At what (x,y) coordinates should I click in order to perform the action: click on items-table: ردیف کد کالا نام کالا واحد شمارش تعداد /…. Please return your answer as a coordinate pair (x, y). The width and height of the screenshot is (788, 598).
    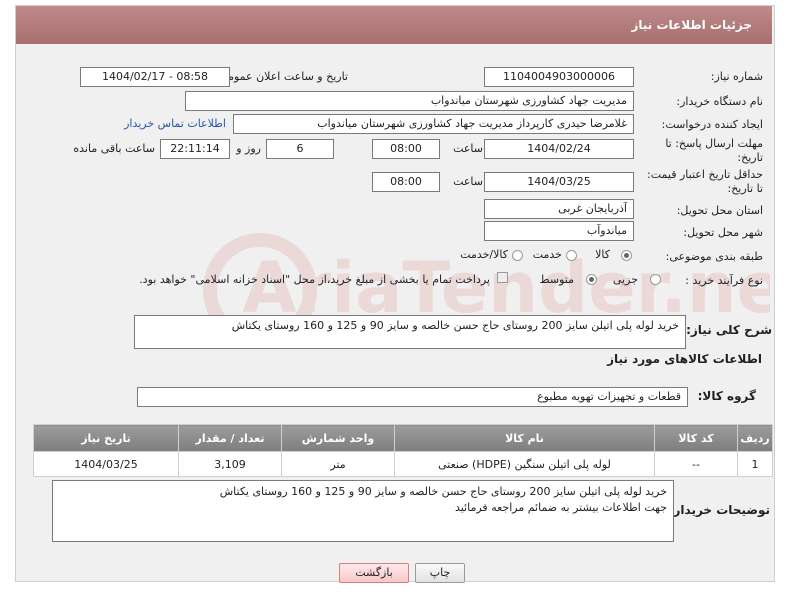
    Looking at the image, I should click on (403, 450).